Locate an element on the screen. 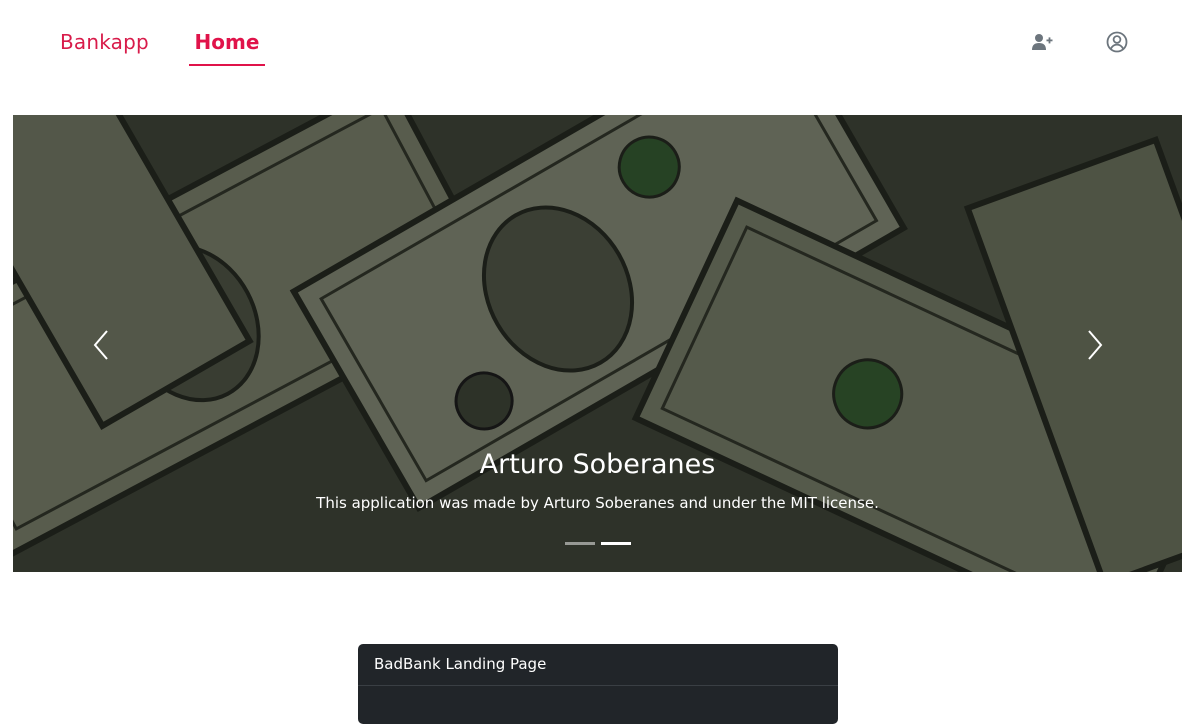  carousel-prev-button is located at coordinates (103, 348).